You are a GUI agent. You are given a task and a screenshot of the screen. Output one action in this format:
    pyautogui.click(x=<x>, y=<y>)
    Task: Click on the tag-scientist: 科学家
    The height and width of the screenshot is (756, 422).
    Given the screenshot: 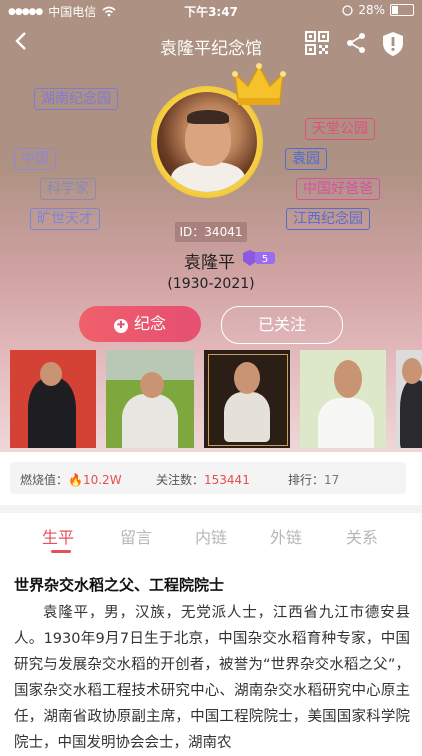 What is the action you would take?
    pyautogui.click(x=68, y=189)
    